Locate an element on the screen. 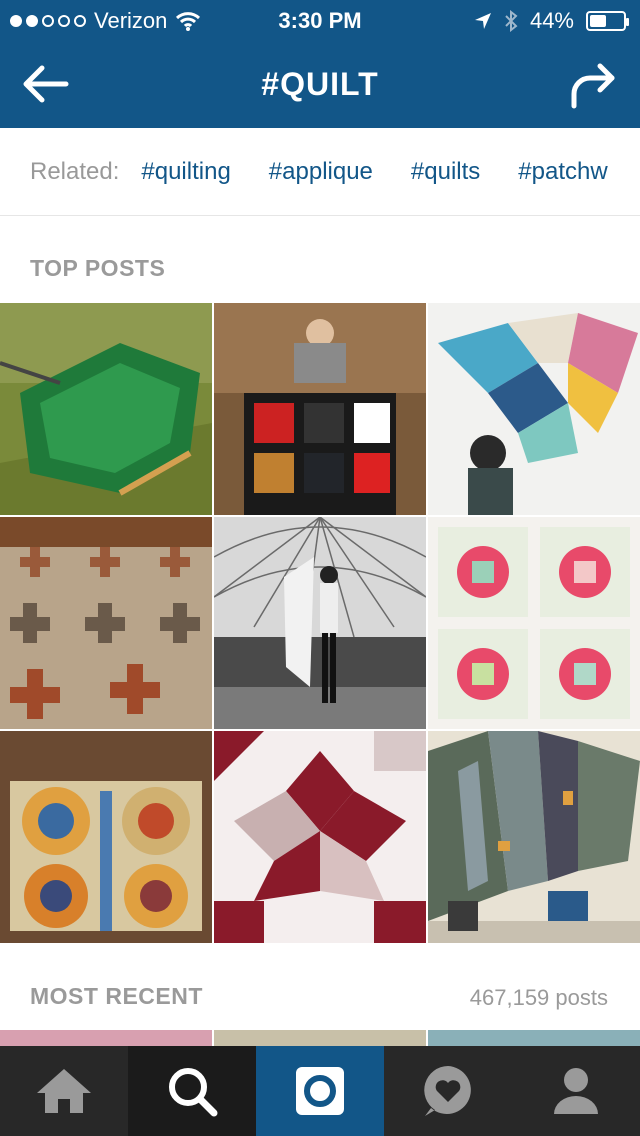 This screenshot has width=640, height=1136. profile-icon is located at coordinates (576, 1091).